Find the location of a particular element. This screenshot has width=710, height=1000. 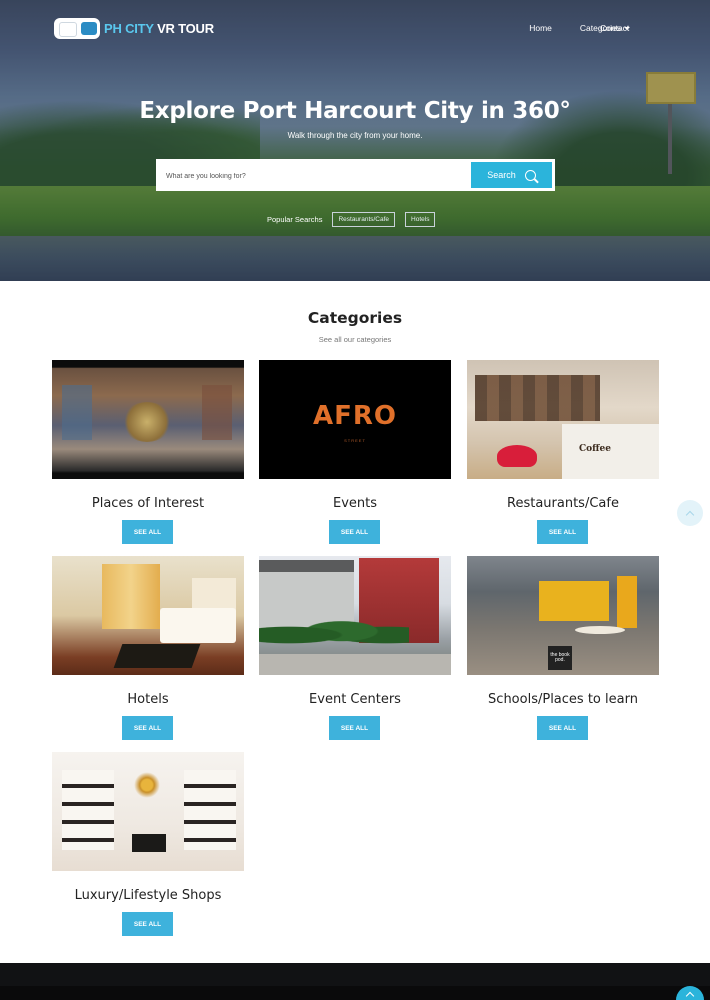

category-image-events: AFRO STREET is located at coordinates (355, 419).